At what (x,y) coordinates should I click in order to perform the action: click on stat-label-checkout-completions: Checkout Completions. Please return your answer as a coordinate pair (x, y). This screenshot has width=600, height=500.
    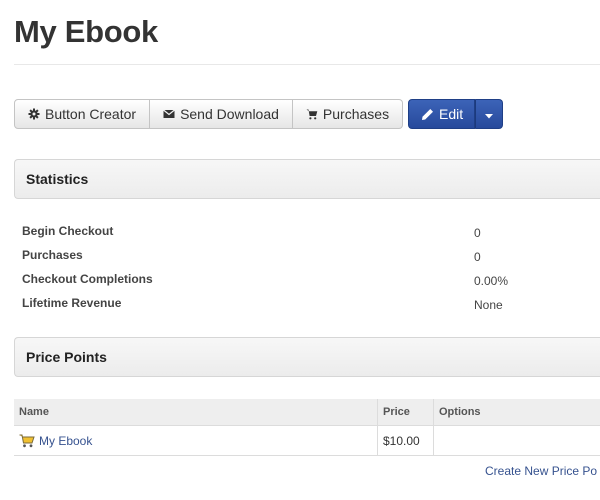
    Looking at the image, I should click on (87, 279).